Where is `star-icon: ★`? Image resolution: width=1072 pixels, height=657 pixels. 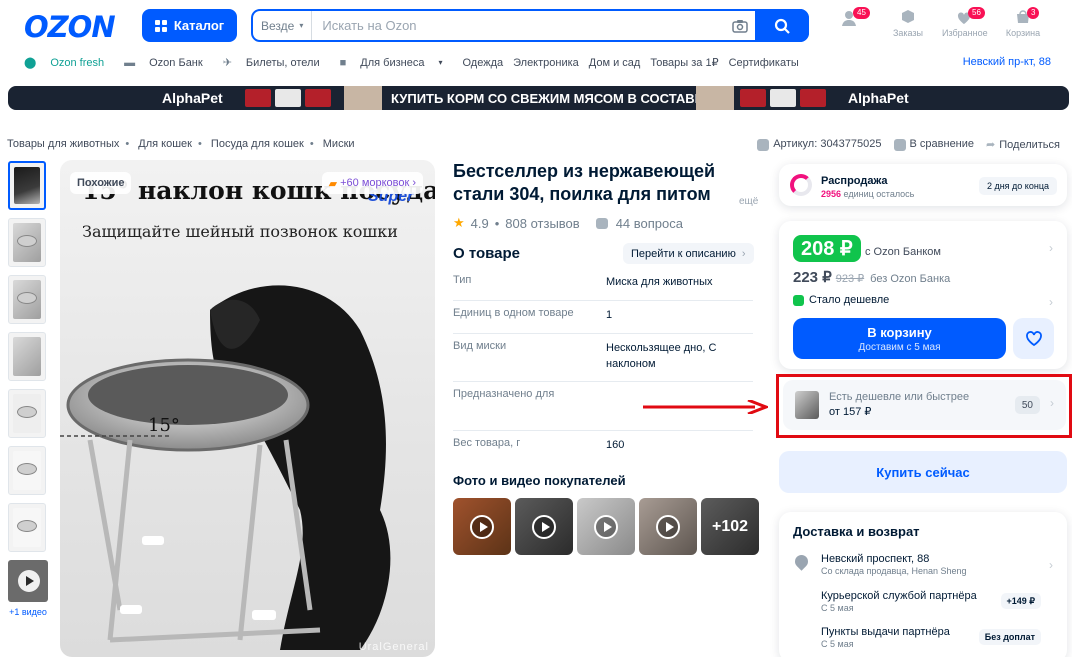
star-icon: ★ is located at coordinates (459, 222).